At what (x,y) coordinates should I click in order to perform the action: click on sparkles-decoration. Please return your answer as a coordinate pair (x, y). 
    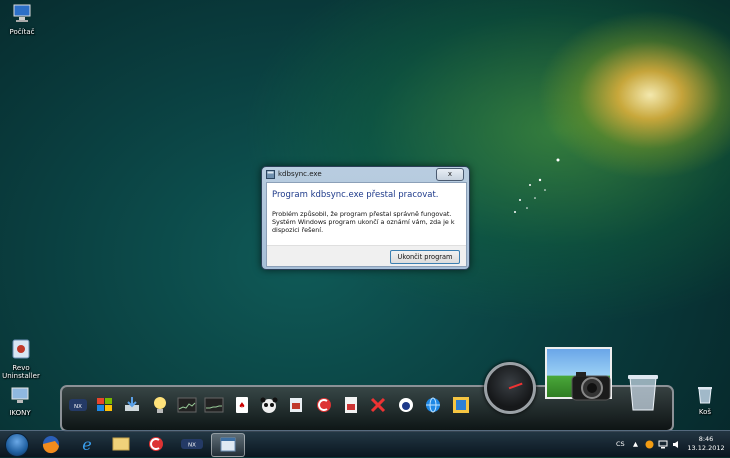
    Looking at the image, I should click on (537, 185).